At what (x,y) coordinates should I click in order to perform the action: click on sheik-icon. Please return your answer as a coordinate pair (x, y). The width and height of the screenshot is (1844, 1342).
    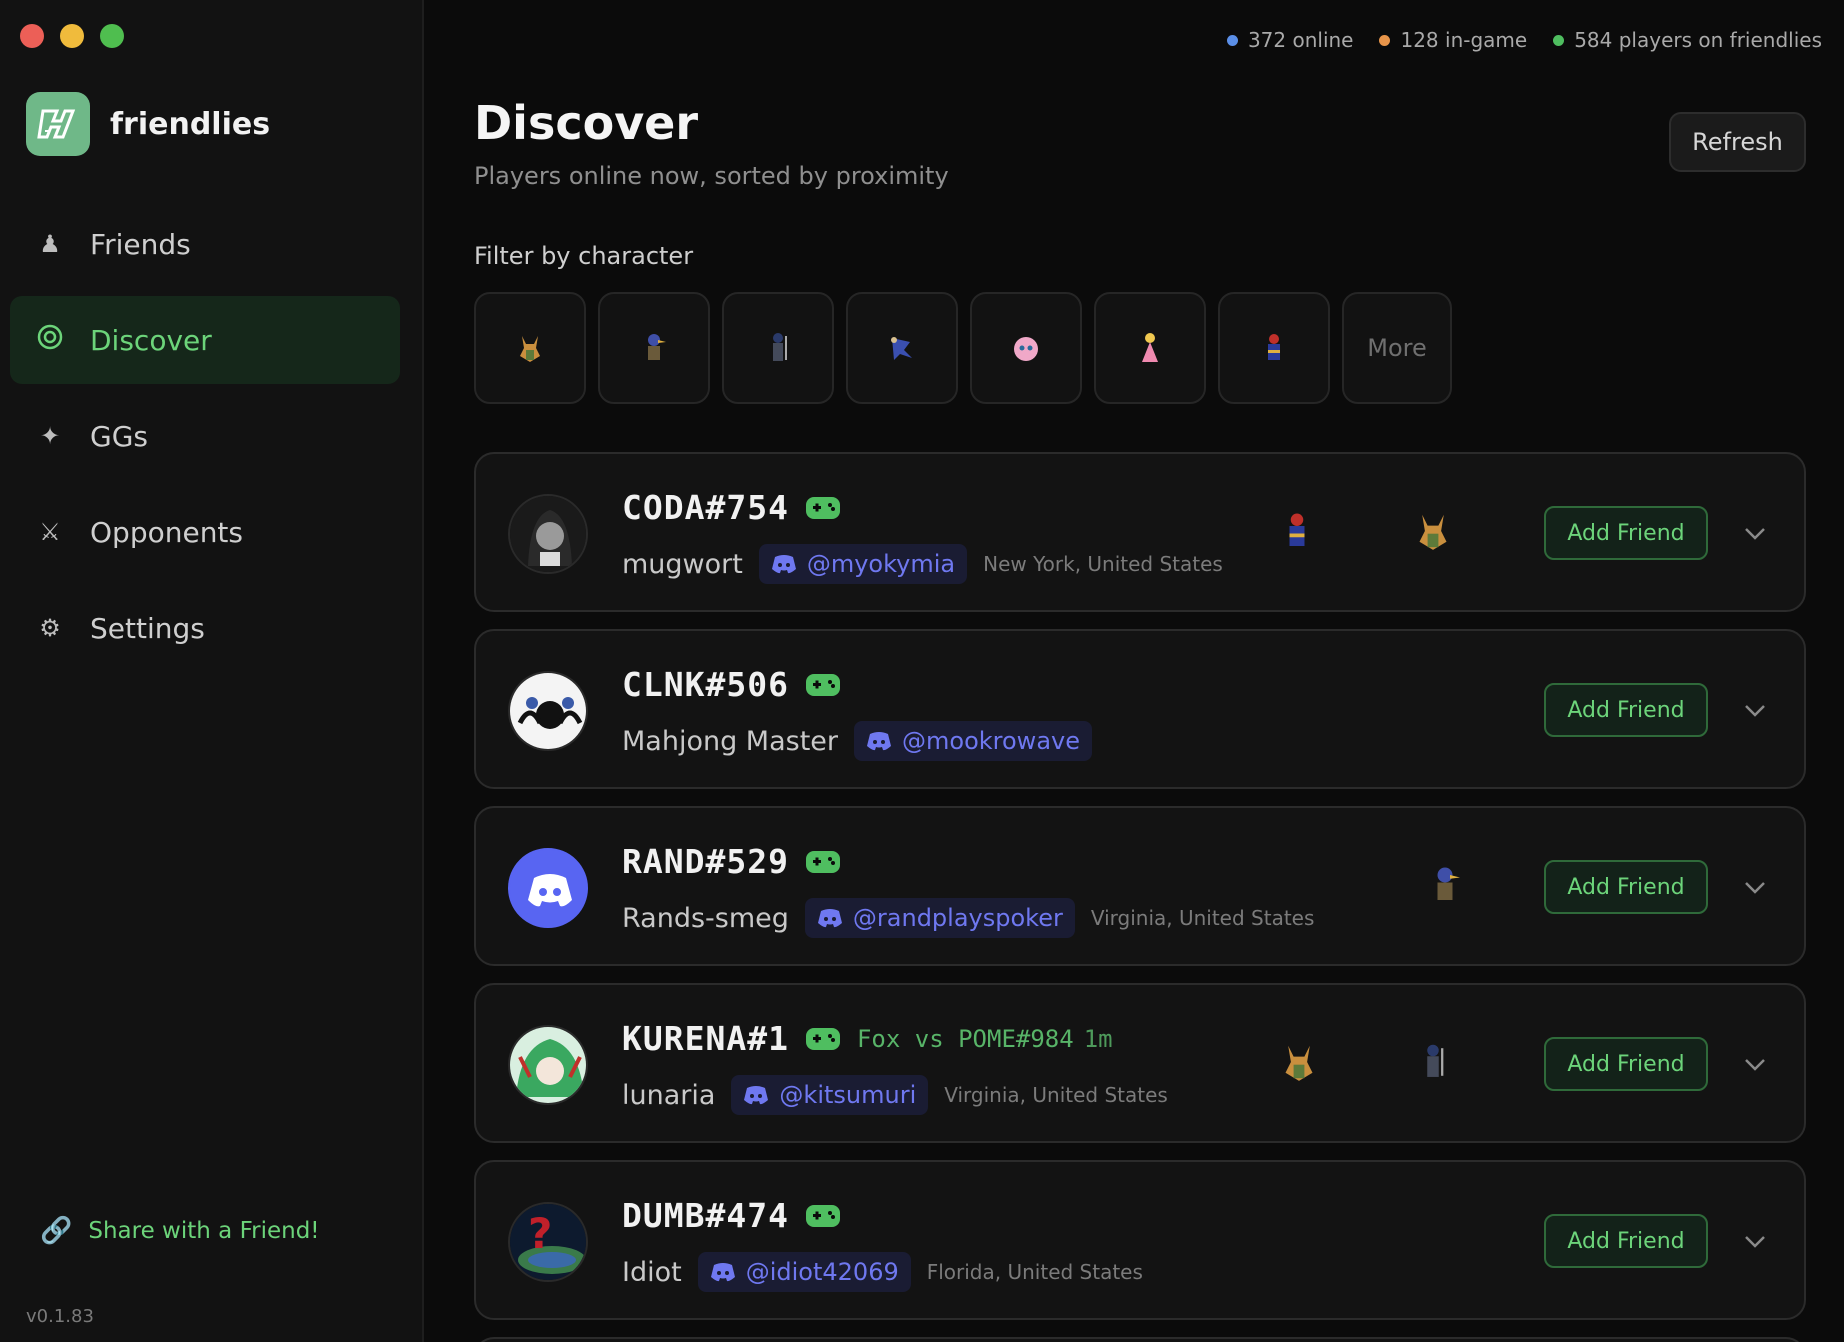
    Looking at the image, I should click on (901, 348).